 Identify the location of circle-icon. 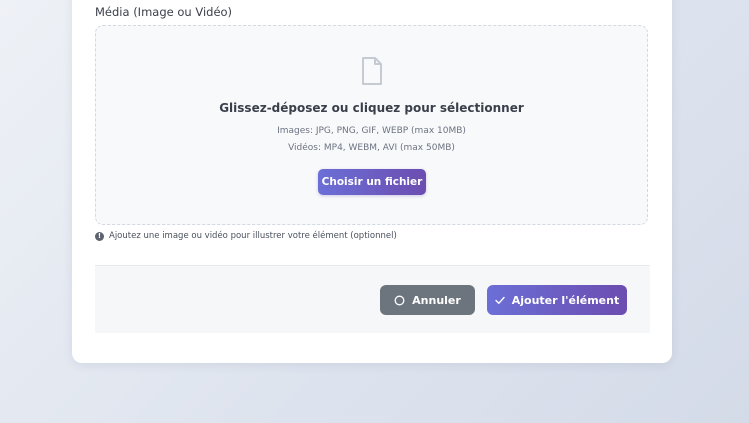
(399, 300).